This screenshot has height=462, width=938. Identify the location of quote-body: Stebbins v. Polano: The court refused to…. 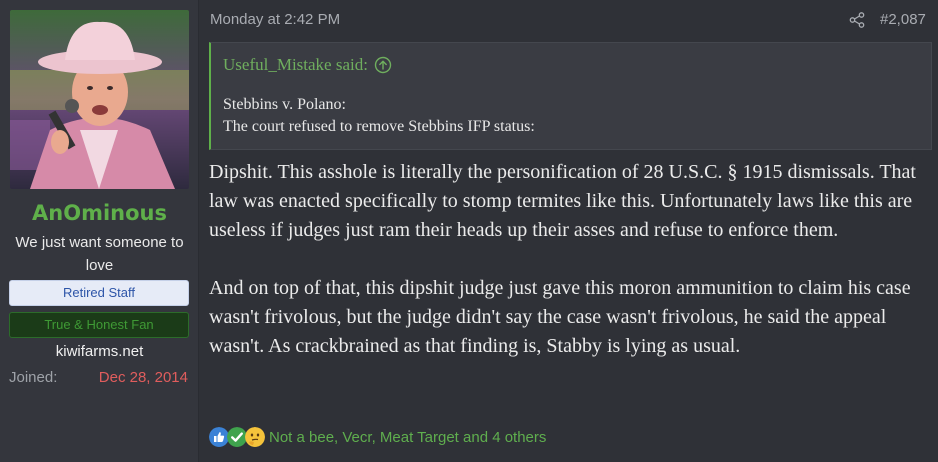
(379, 116).